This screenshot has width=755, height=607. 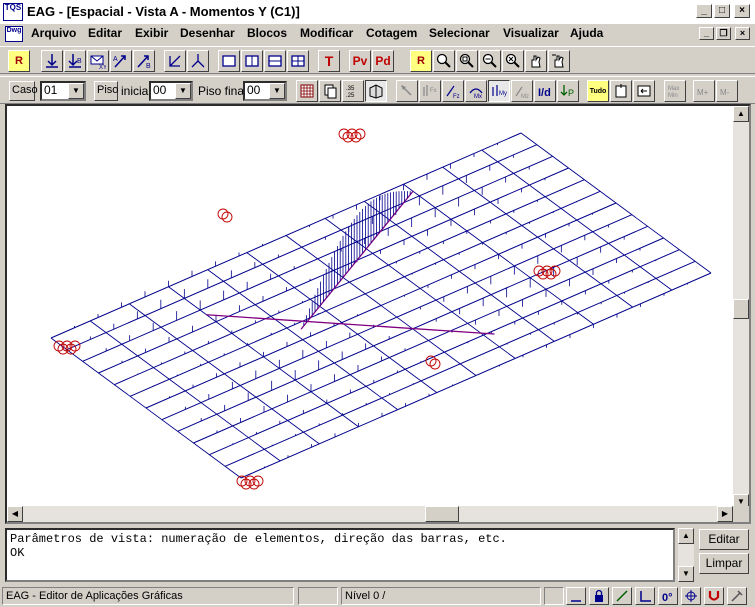 What do you see at coordinates (444, 61) in the screenshot?
I see `zoom-window-icon` at bounding box center [444, 61].